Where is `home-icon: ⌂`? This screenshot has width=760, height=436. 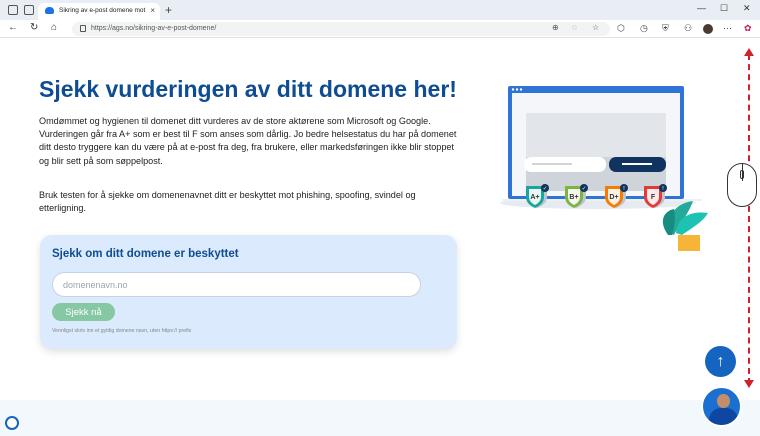
home-icon: ⌂ is located at coordinates (54, 27).